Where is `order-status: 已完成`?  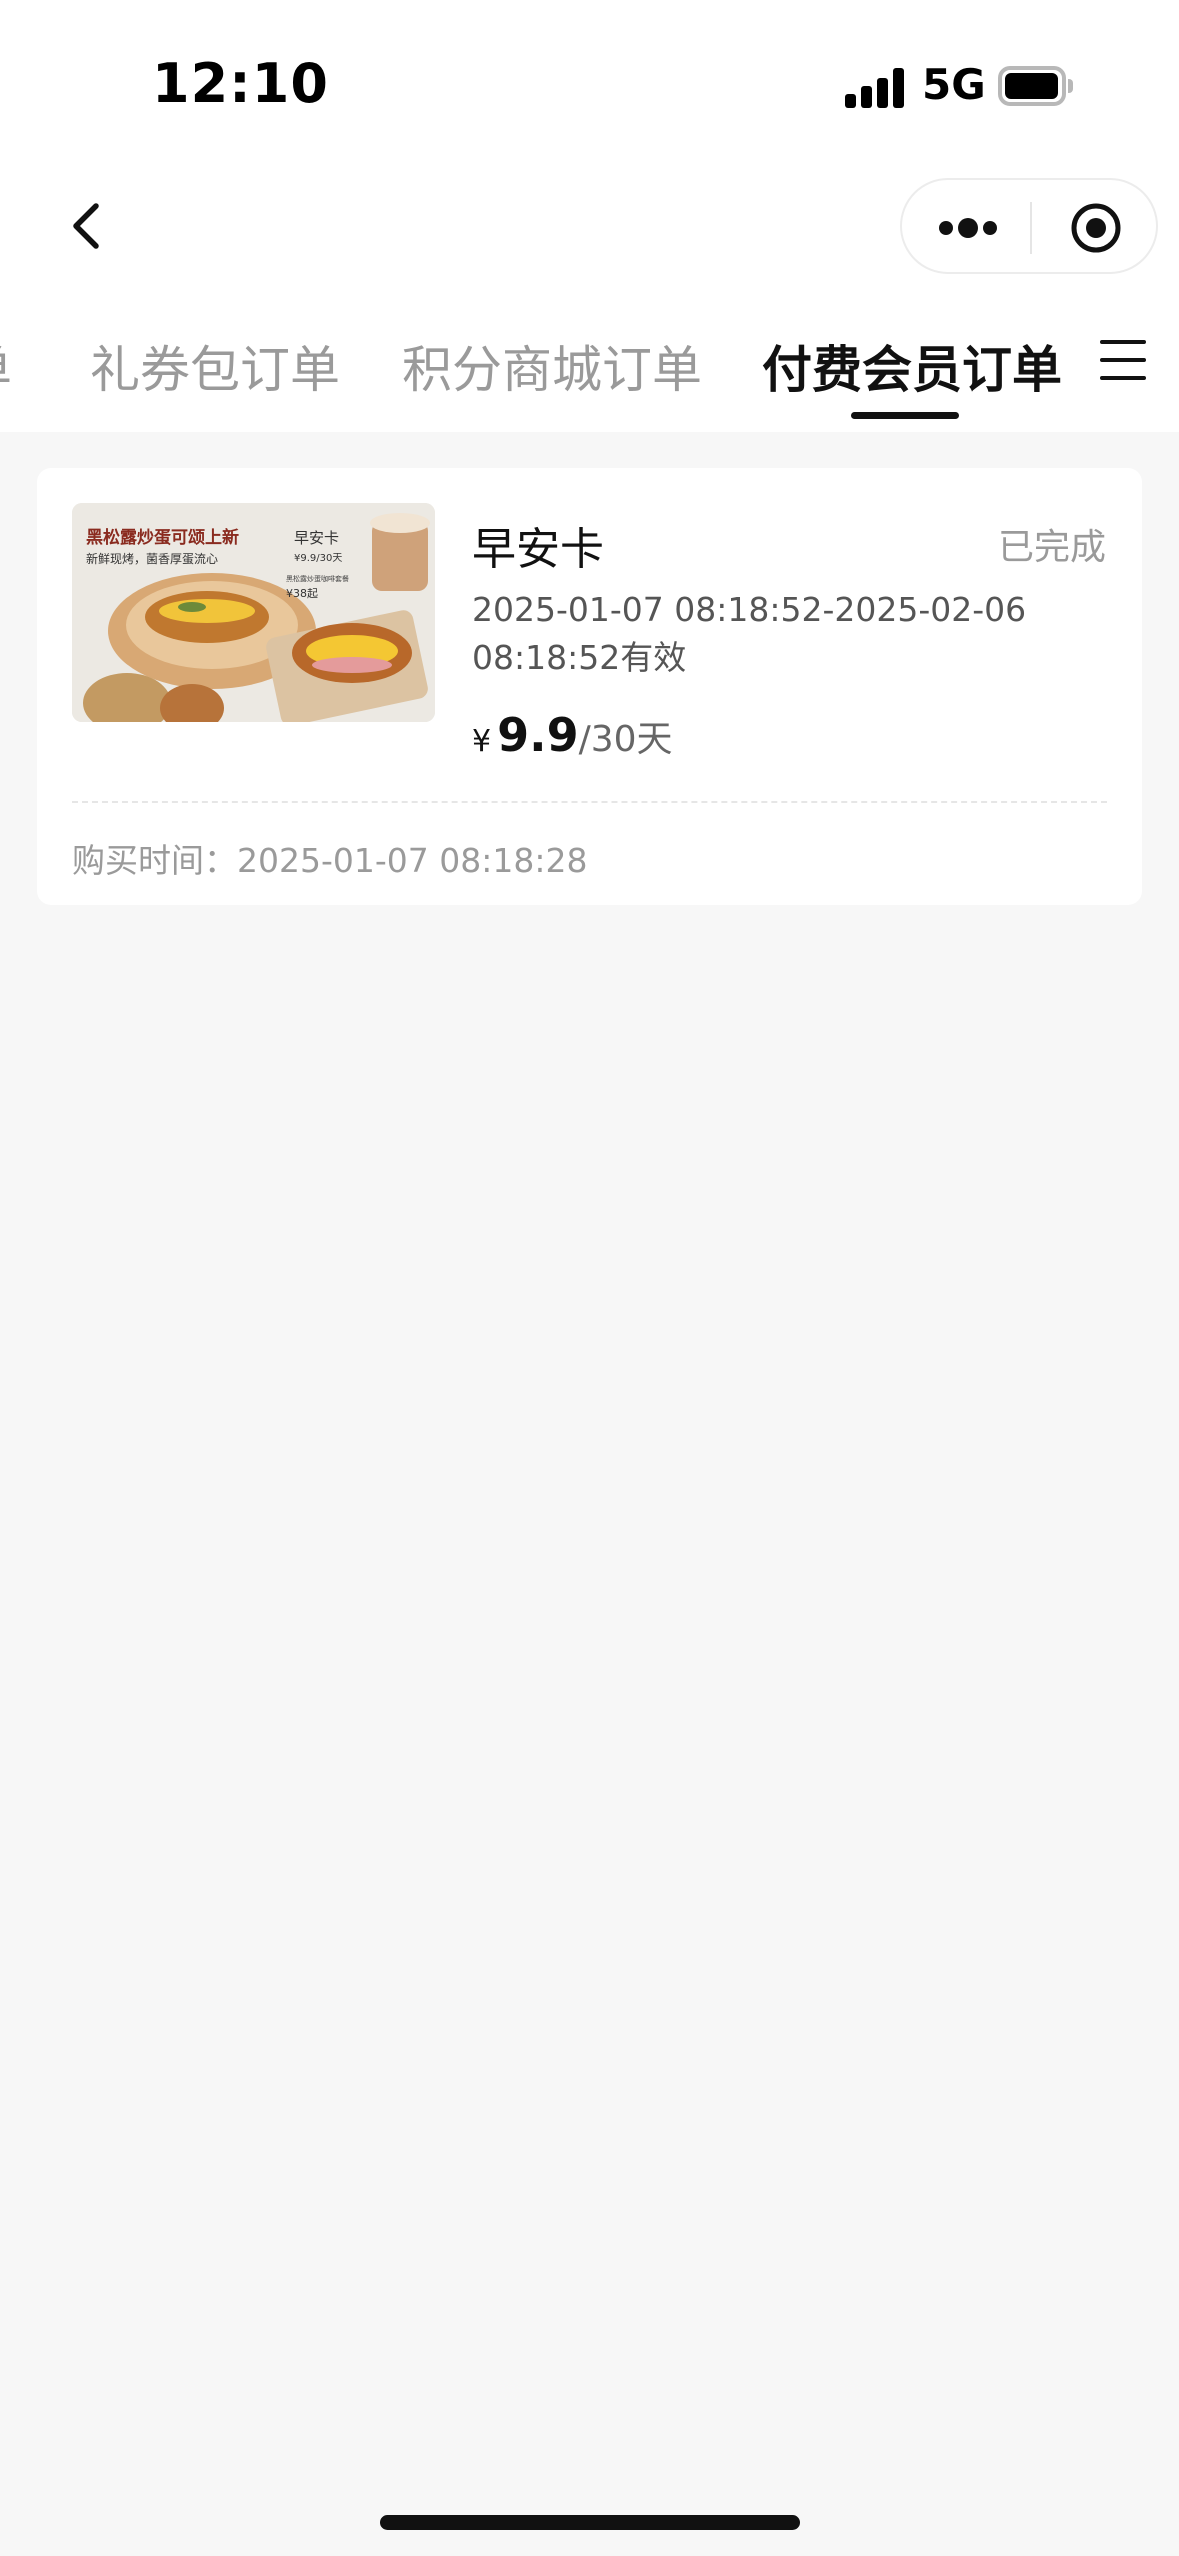 order-status: 已完成 is located at coordinates (1051, 547).